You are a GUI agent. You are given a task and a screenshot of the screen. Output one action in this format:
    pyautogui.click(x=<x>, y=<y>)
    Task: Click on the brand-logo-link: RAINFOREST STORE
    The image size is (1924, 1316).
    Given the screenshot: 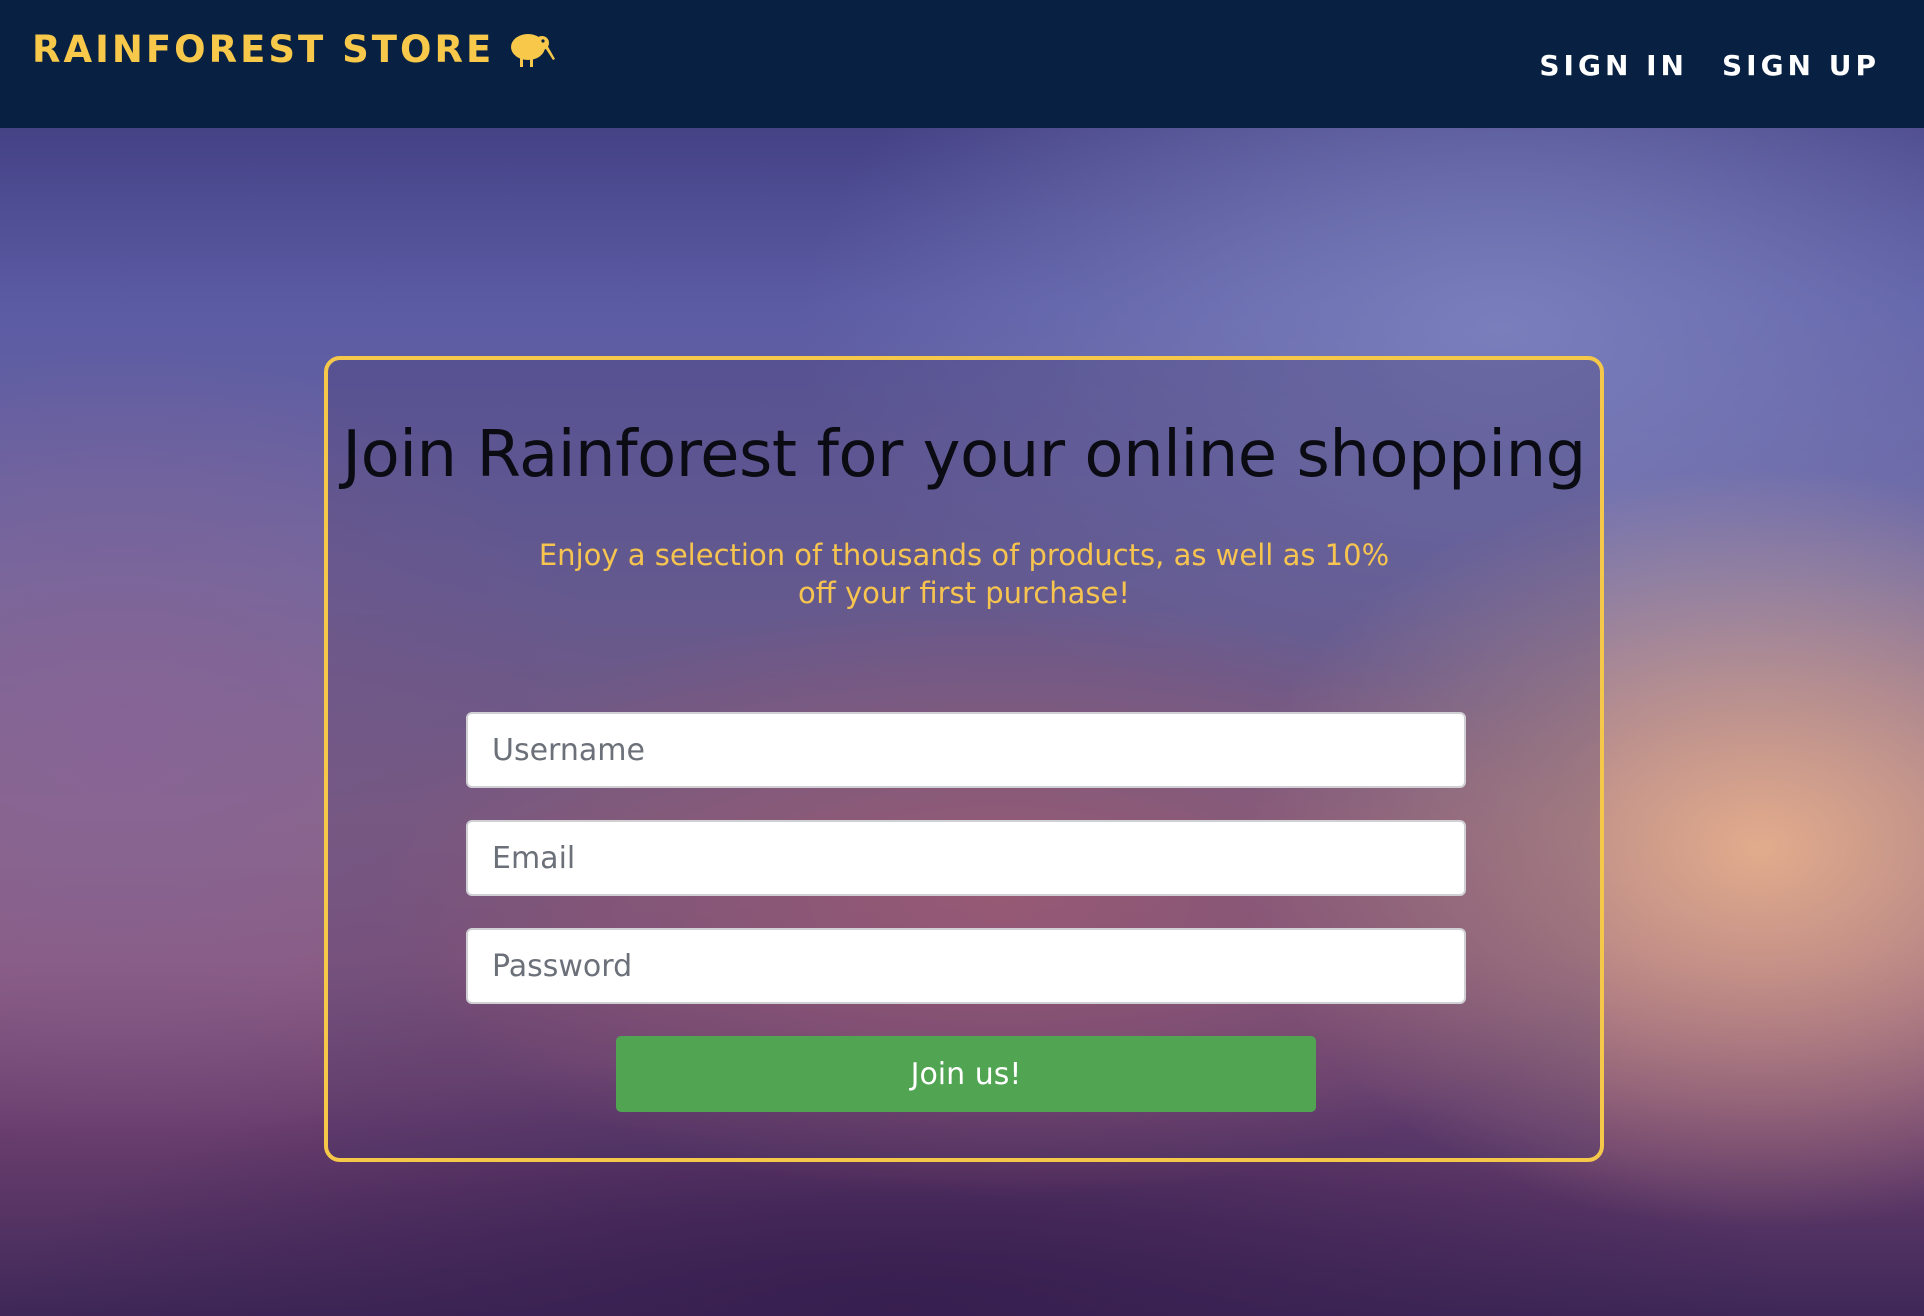 What is the action you would take?
    pyautogui.click(x=294, y=49)
    